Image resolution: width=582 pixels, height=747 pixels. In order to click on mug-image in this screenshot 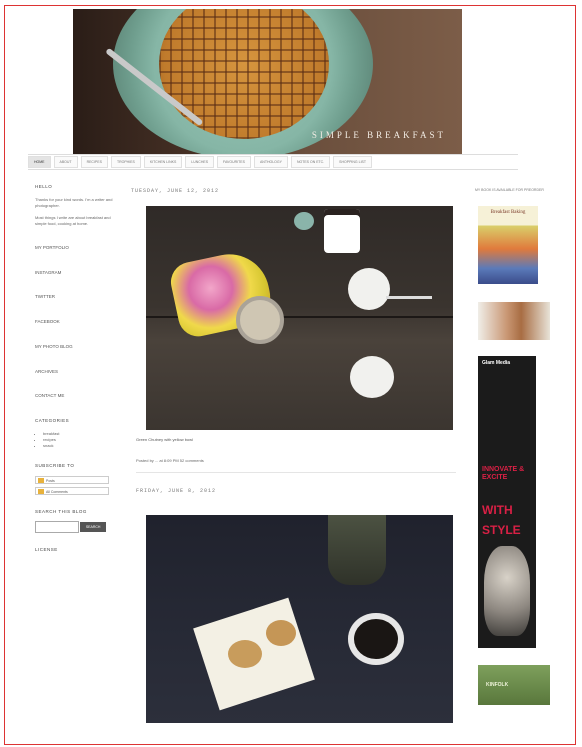, I will do `click(376, 639)`.